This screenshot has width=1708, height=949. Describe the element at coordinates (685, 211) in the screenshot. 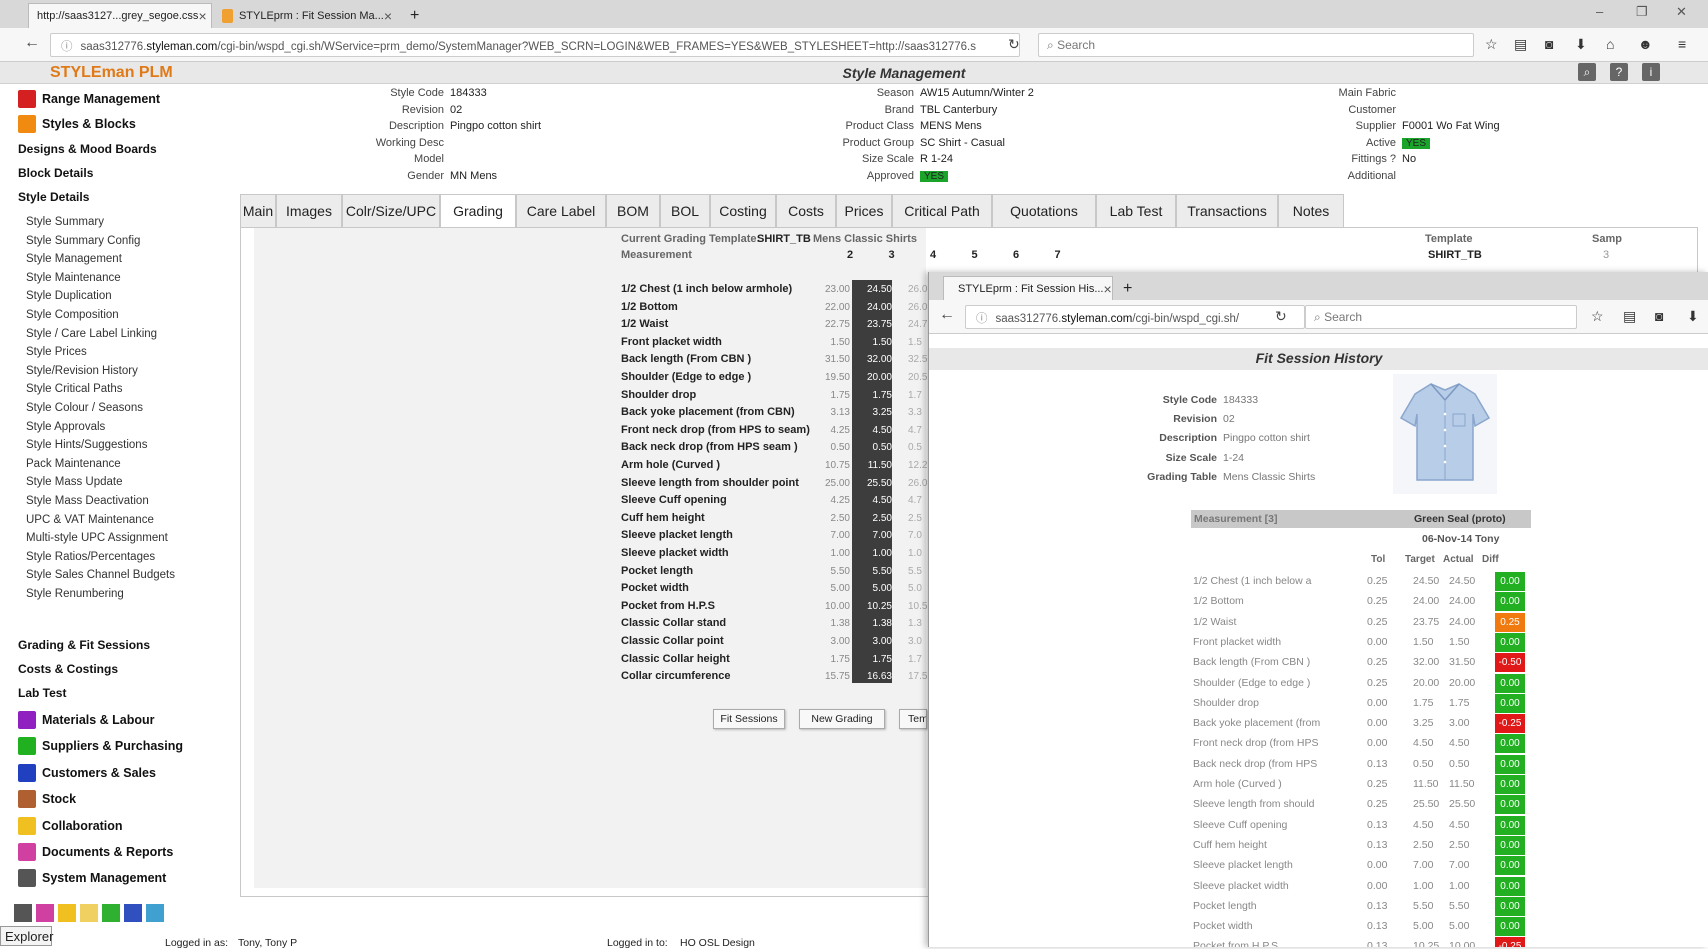

I see `tab-bol: BOL` at that location.